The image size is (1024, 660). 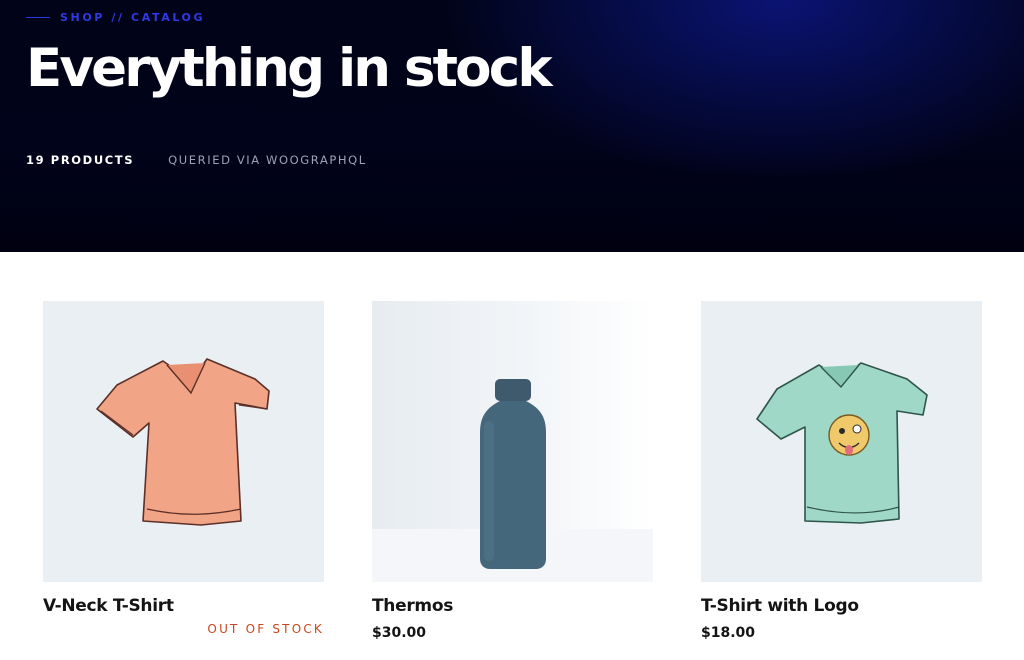 I want to click on product-price: $30.00, so click(x=399, y=633).